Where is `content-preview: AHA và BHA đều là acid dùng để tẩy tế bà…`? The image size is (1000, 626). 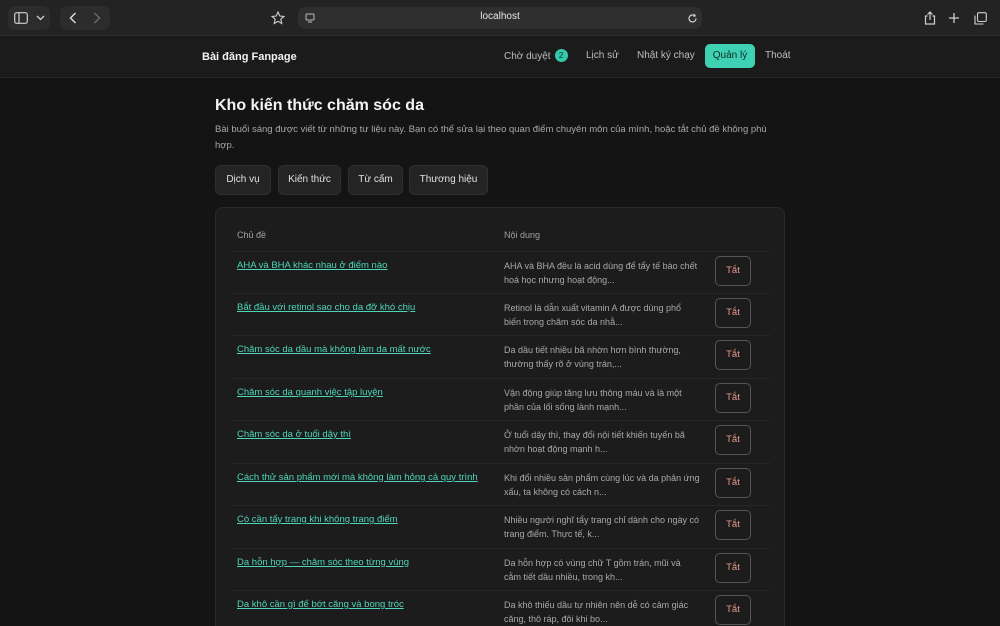
content-preview: AHA và BHA đều là acid dùng để tẩy tế bà… is located at coordinates (601, 273).